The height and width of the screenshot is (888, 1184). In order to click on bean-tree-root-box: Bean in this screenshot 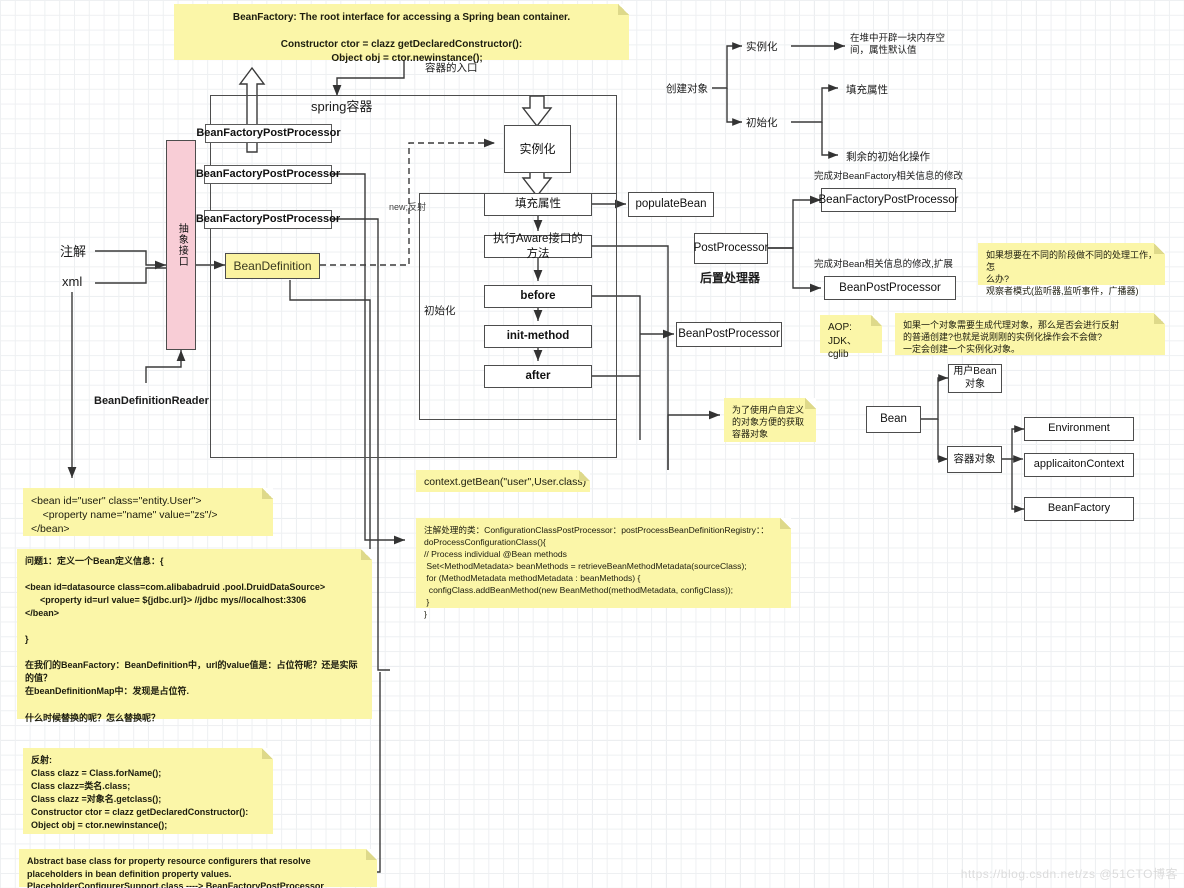, I will do `click(893, 419)`.